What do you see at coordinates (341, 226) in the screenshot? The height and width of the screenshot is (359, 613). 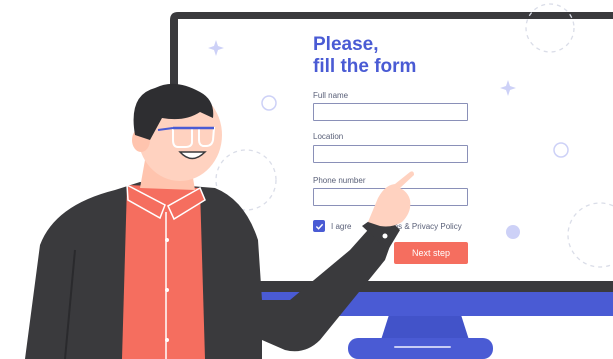 I see `agree-text-prefix: I agre` at bounding box center [341, 226].